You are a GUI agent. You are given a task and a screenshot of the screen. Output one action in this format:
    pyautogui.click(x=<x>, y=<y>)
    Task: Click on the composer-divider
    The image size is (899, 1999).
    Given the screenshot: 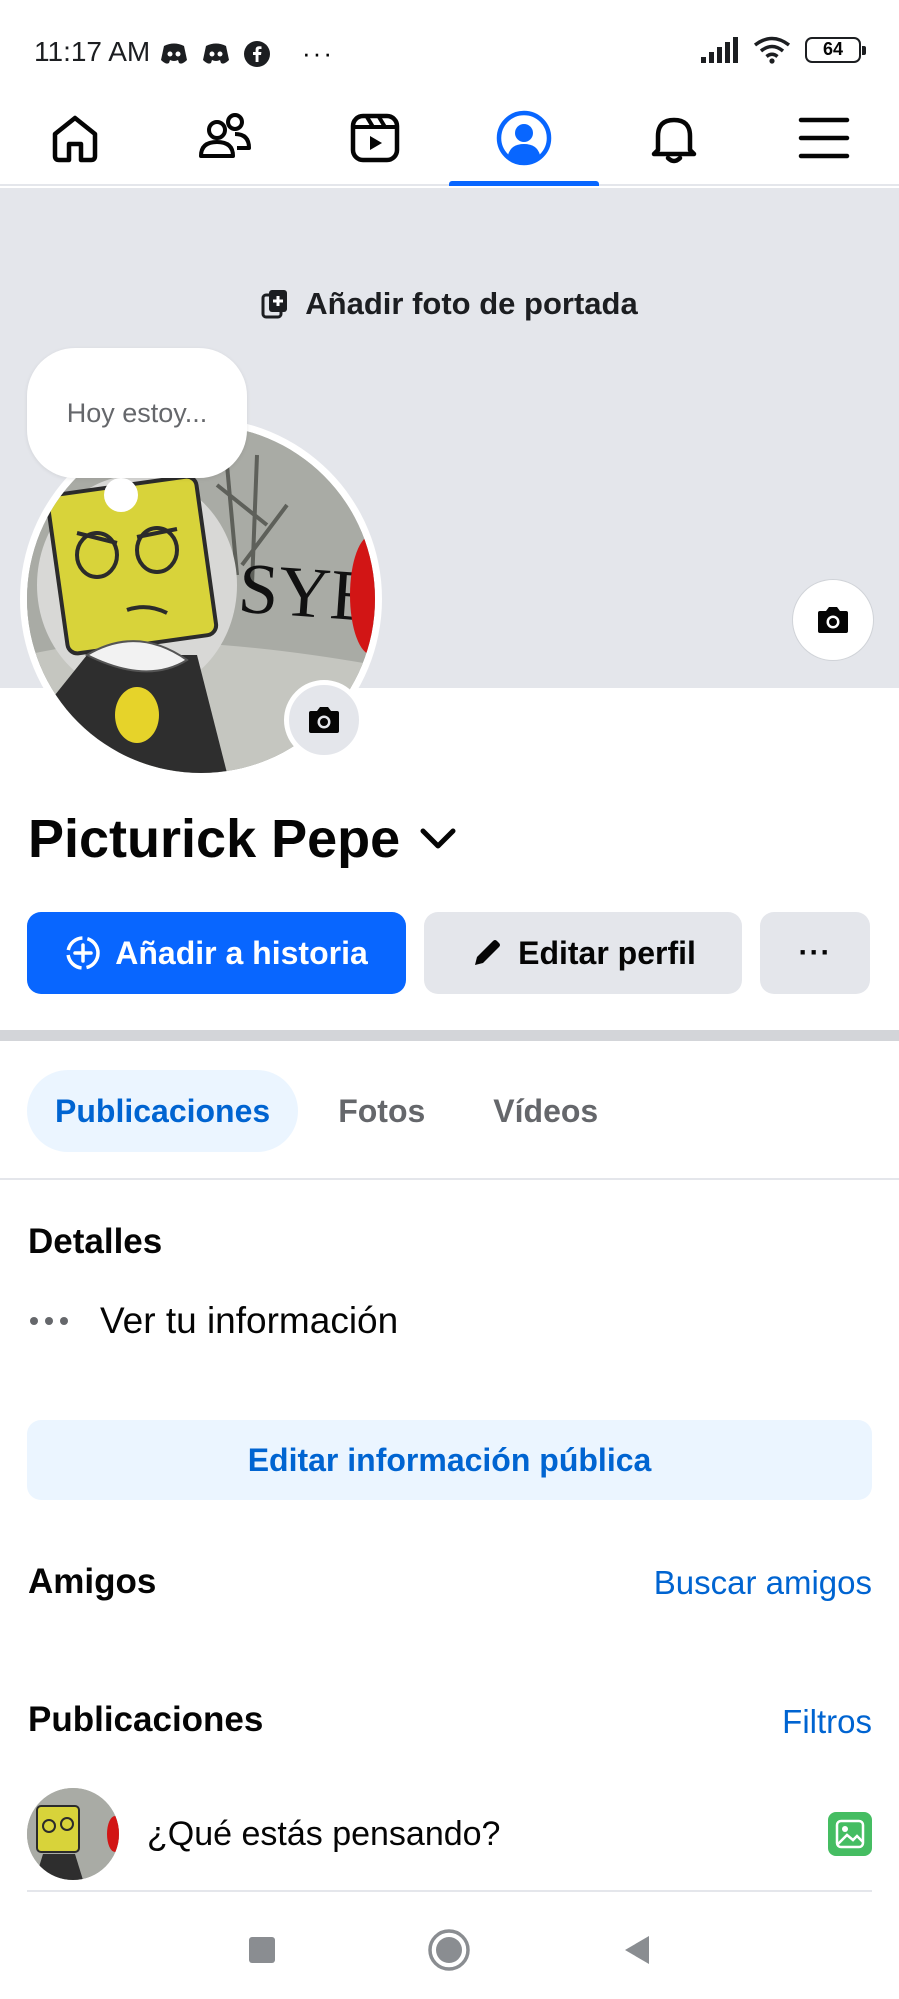 What is the action you would take?
    pyautogui.click(x=449, y=1891)
    